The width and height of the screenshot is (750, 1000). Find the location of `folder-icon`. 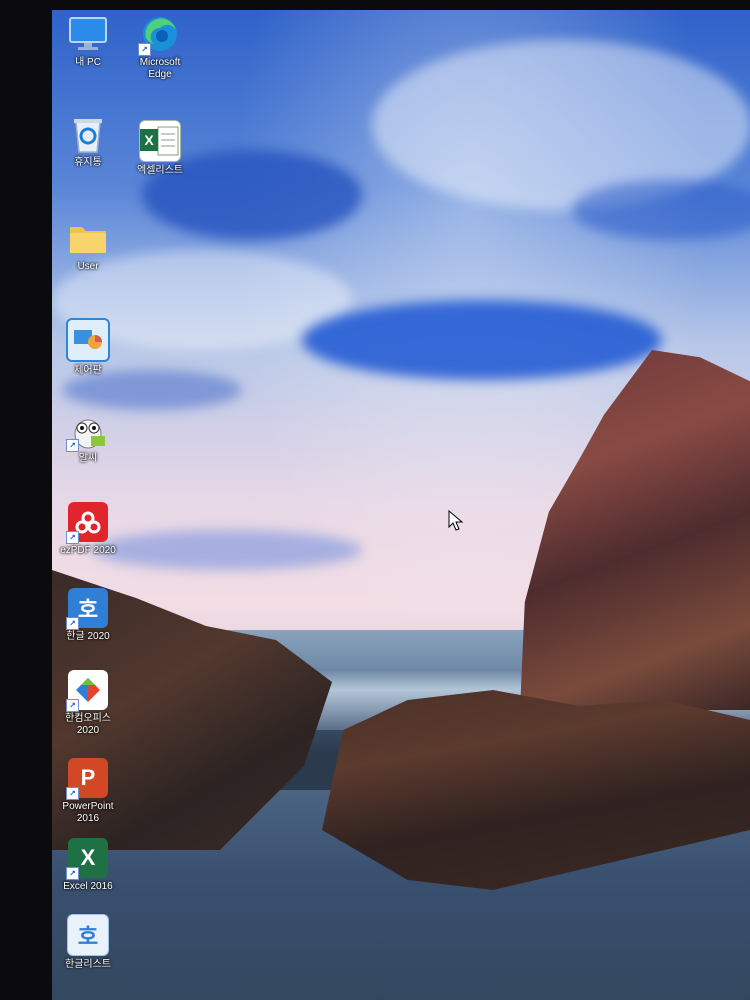

folder-icon is located at coordinates (88, 238).